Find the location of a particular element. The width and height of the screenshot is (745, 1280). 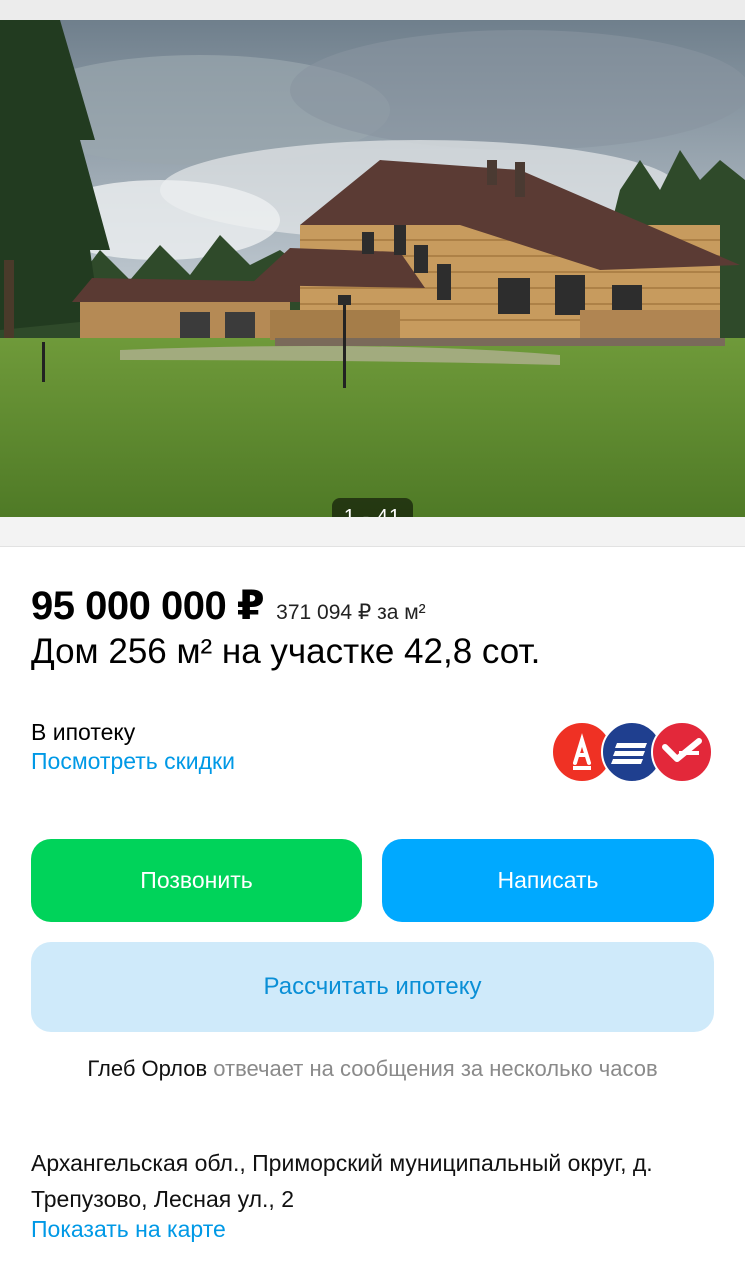

price-row: 95 000 000 ₽ 371 094 ₽ за м² is located at coordinates (228, 606).